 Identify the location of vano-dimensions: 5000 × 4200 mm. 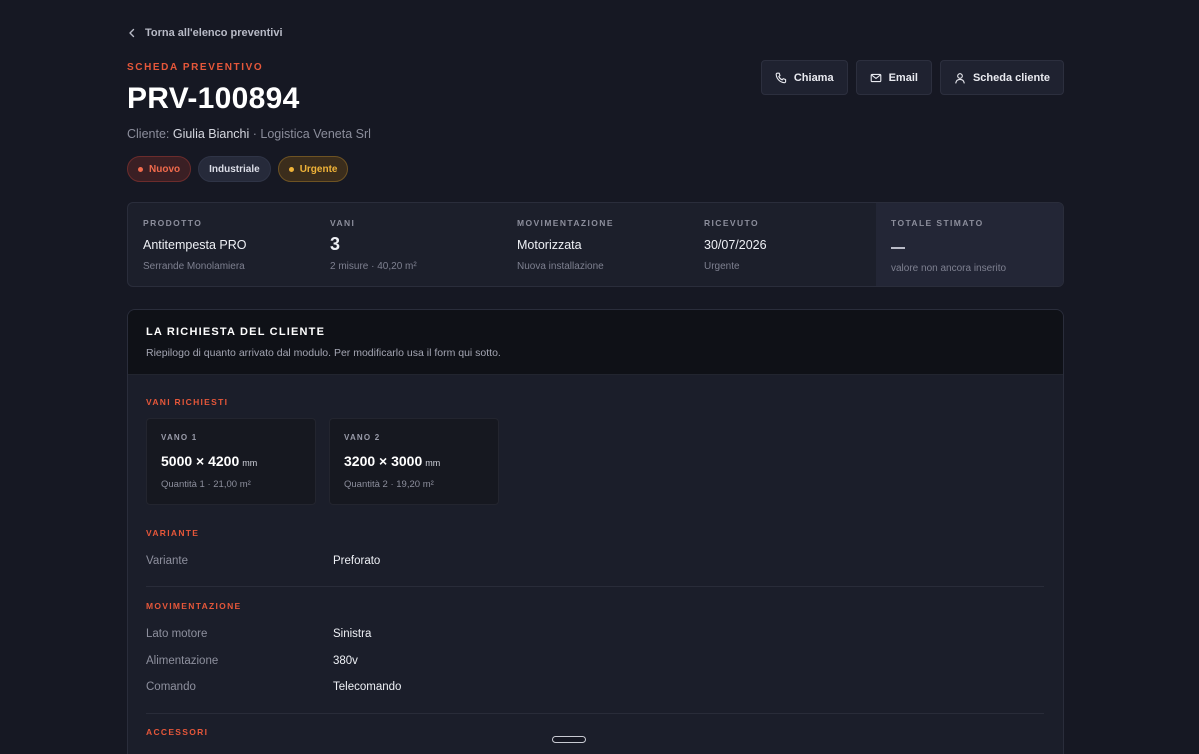
(231, 461).